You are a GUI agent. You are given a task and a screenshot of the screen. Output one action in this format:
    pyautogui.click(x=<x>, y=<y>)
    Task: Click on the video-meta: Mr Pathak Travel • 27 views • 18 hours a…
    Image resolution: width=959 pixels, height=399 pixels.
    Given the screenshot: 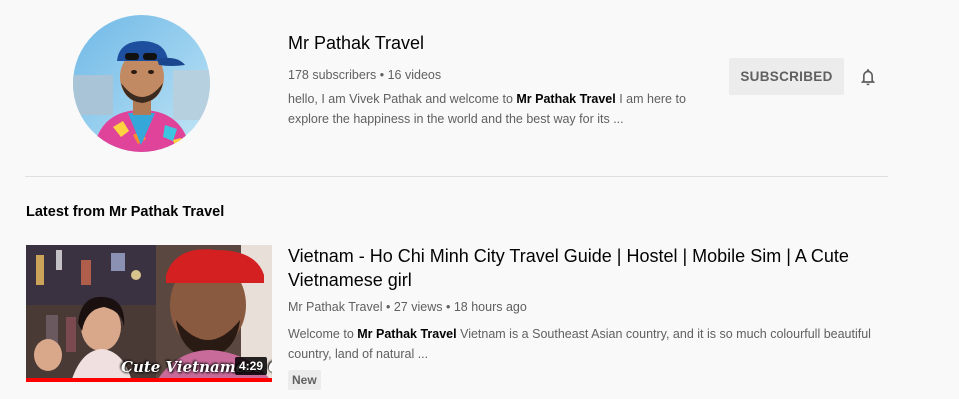 What is the action you would take?
    pyautogui.click(x=583, y=307)
    